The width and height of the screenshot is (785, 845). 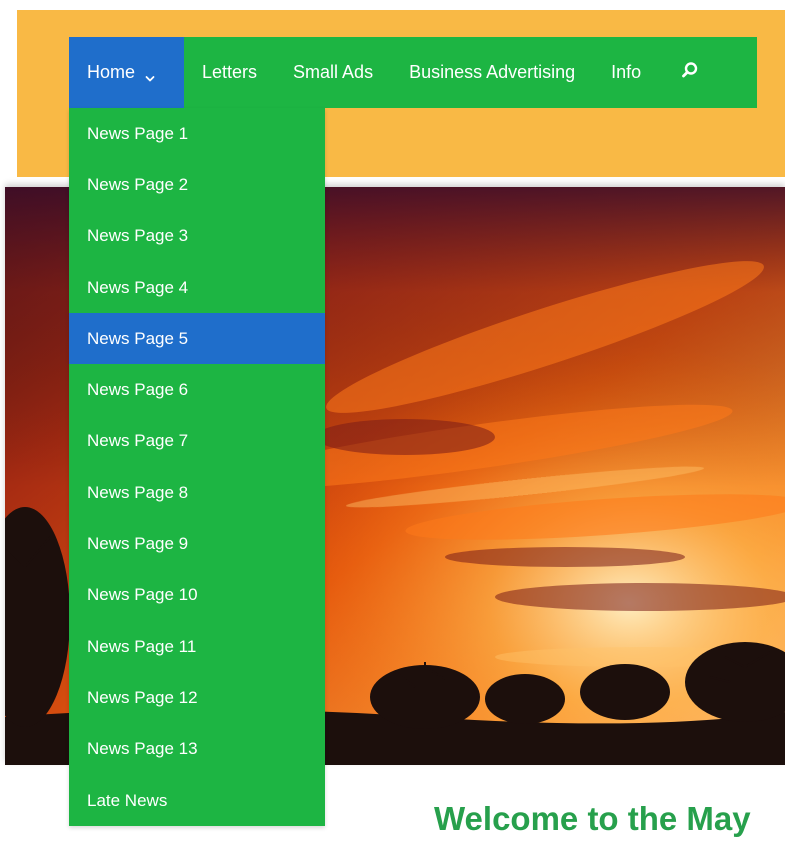 I want to click on search-icon, so click(x=690, y=72).